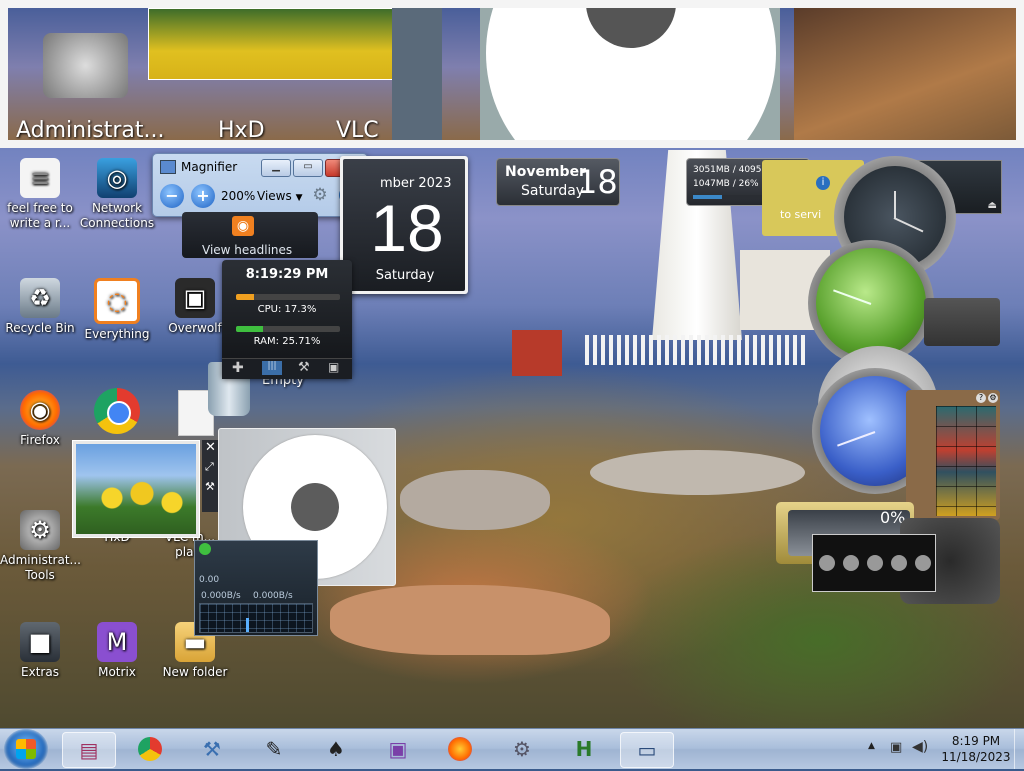  I want to click on icon-label: Overwolf, so click(195, 328).